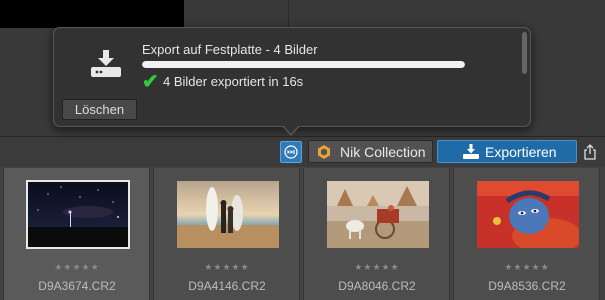 This screenshot has width=605, height=300. What do you see at coordinates (383, 151) in the screenshot?
I see `nik-collection-label: Nik Collection` at bounding box center [383, 151].